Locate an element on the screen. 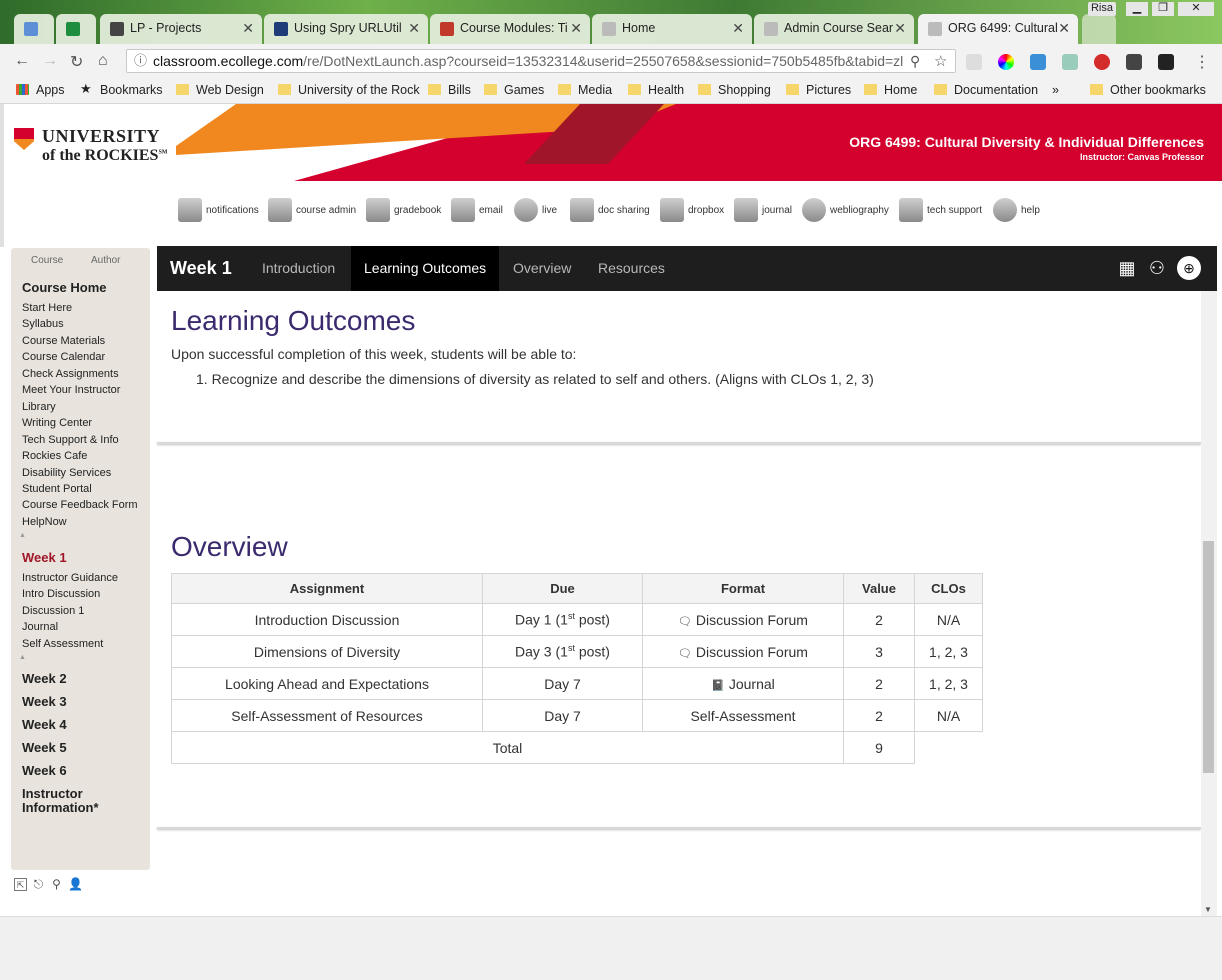  nav-check-assignments: Check Assignments is located at coordinates (70, 374).